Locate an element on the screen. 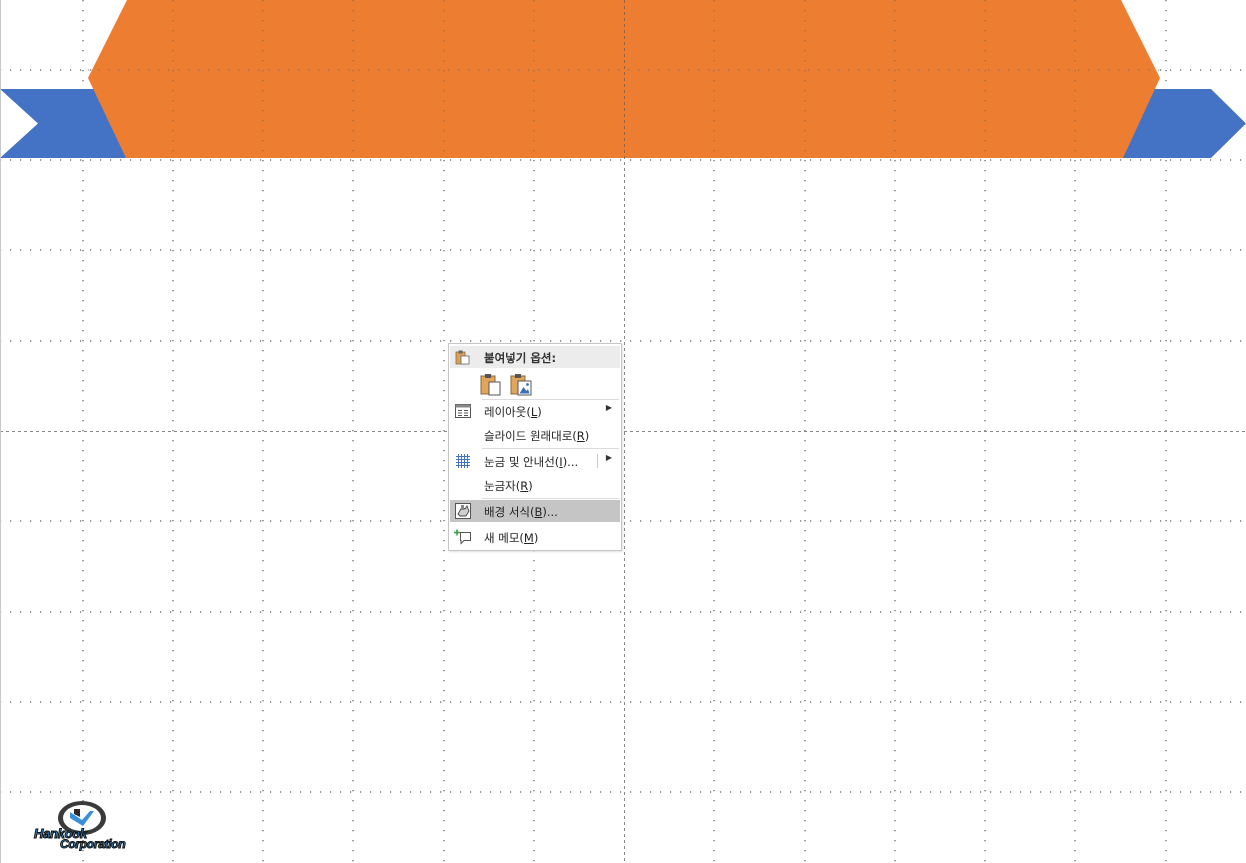  menu-item-layout: 레이아웃(L) ▶ is located at coordinates (535, 411).